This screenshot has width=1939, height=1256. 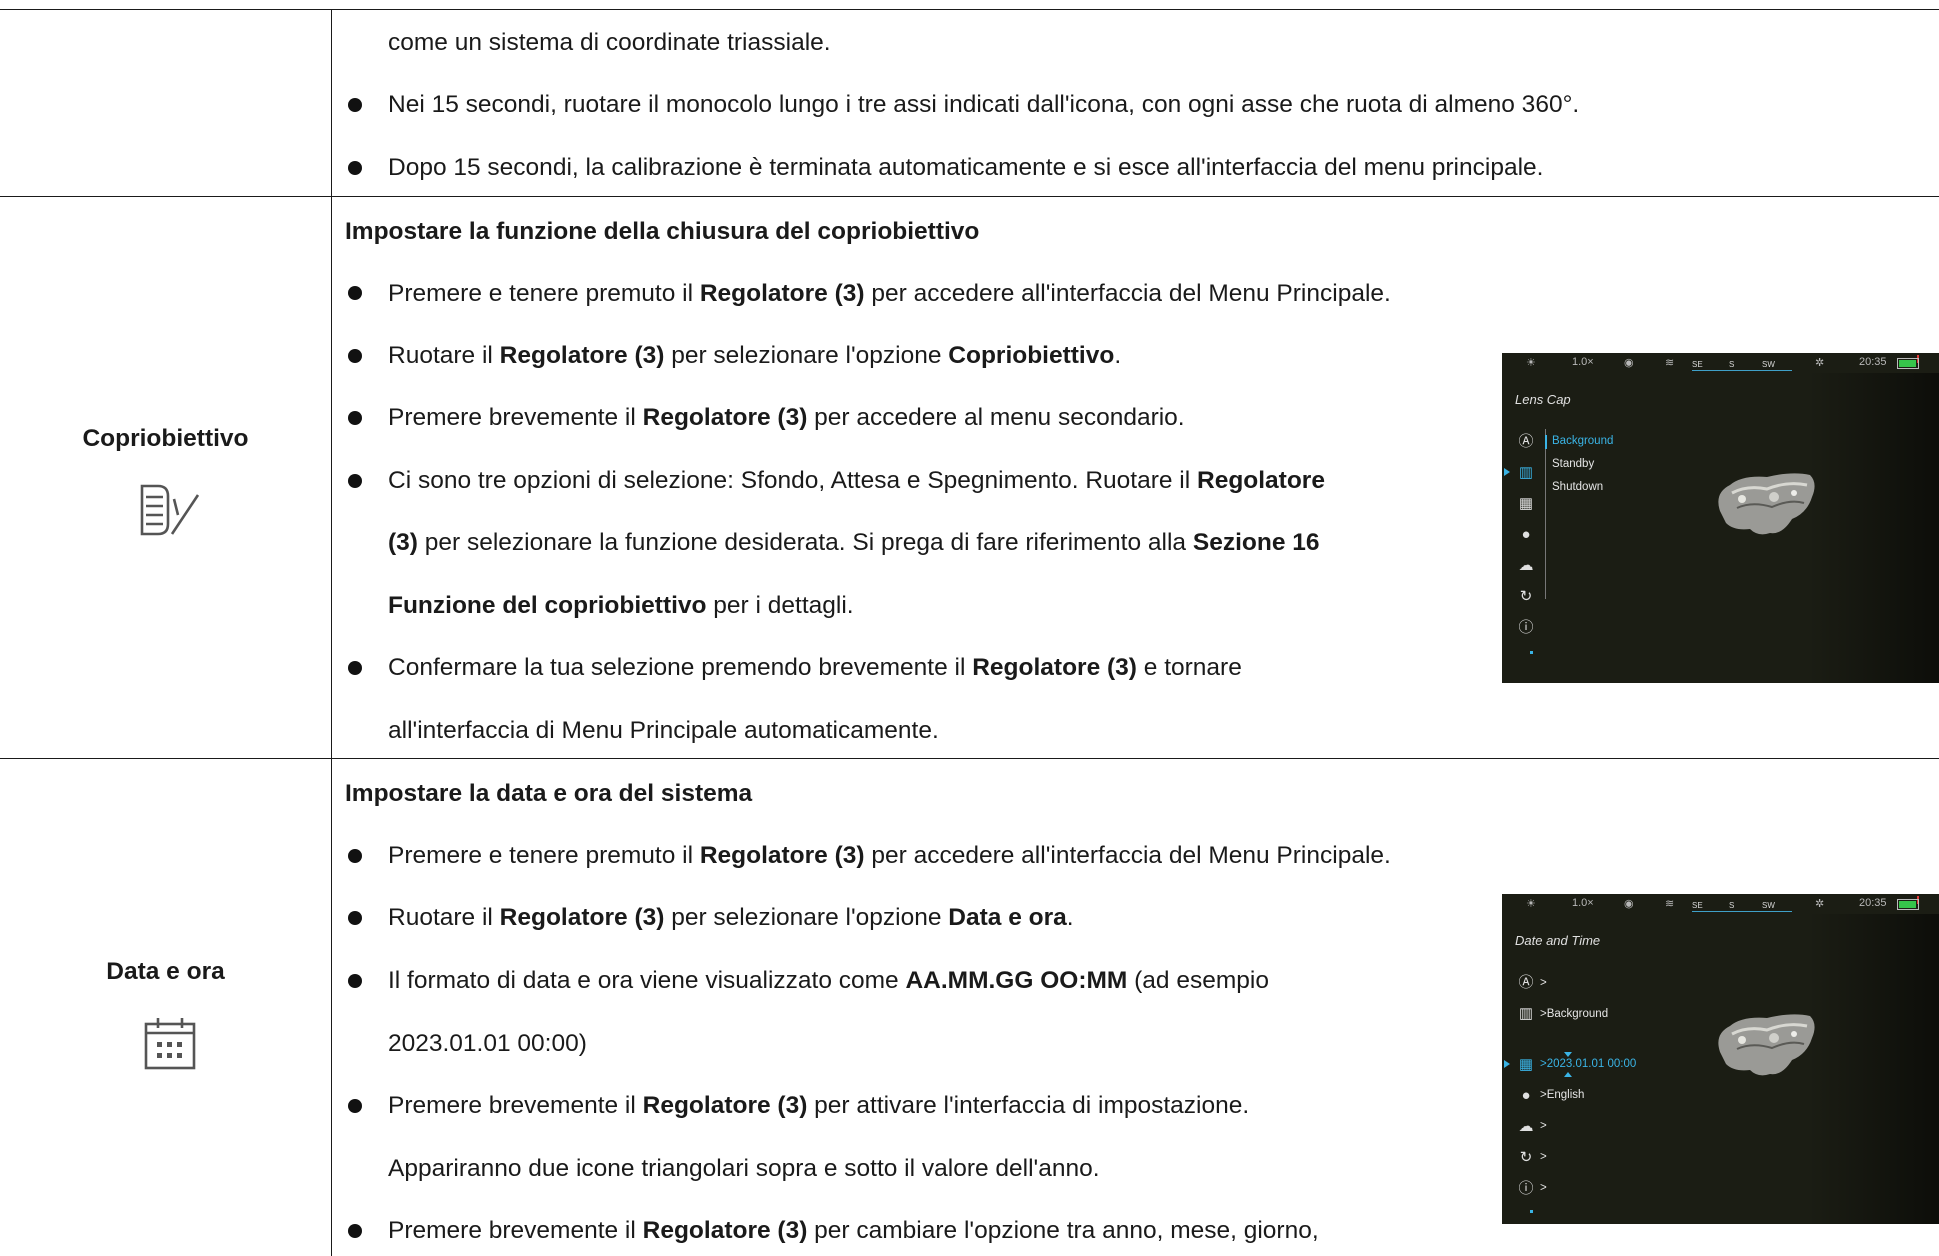 I want to click on menu-option: Background, so click(x=1583, y=441).